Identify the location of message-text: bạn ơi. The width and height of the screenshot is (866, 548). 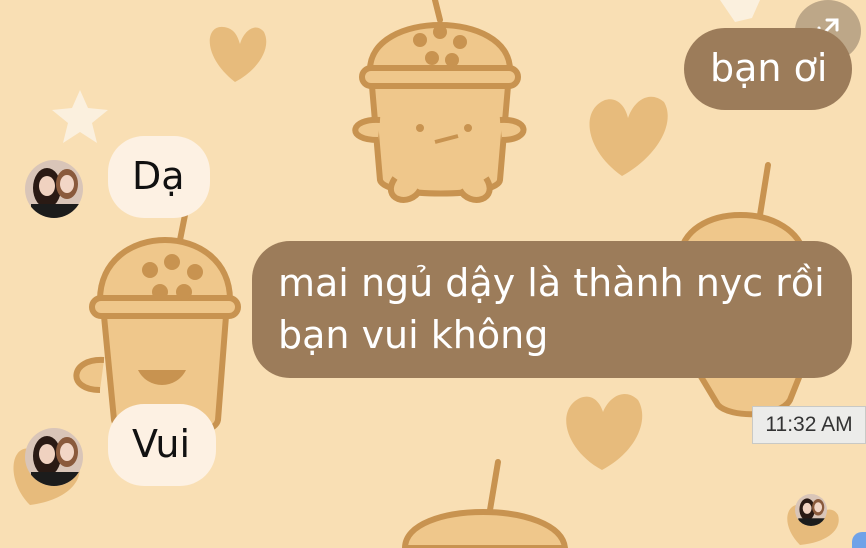
(769, 68).